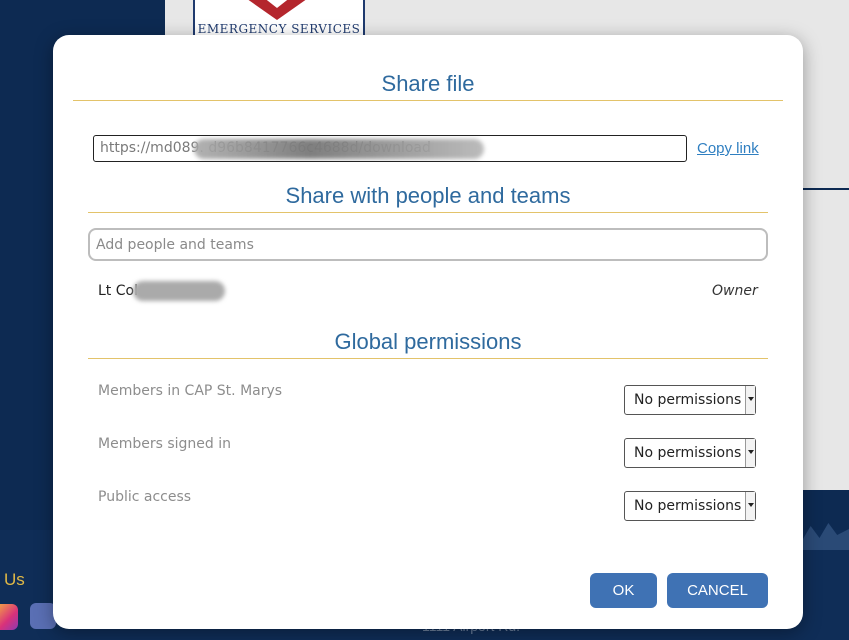  What do you see at coordinates (428, 341) in the screenshot?
I see `global-permissions-title: Global permissions` at bounding box center [428, 341].